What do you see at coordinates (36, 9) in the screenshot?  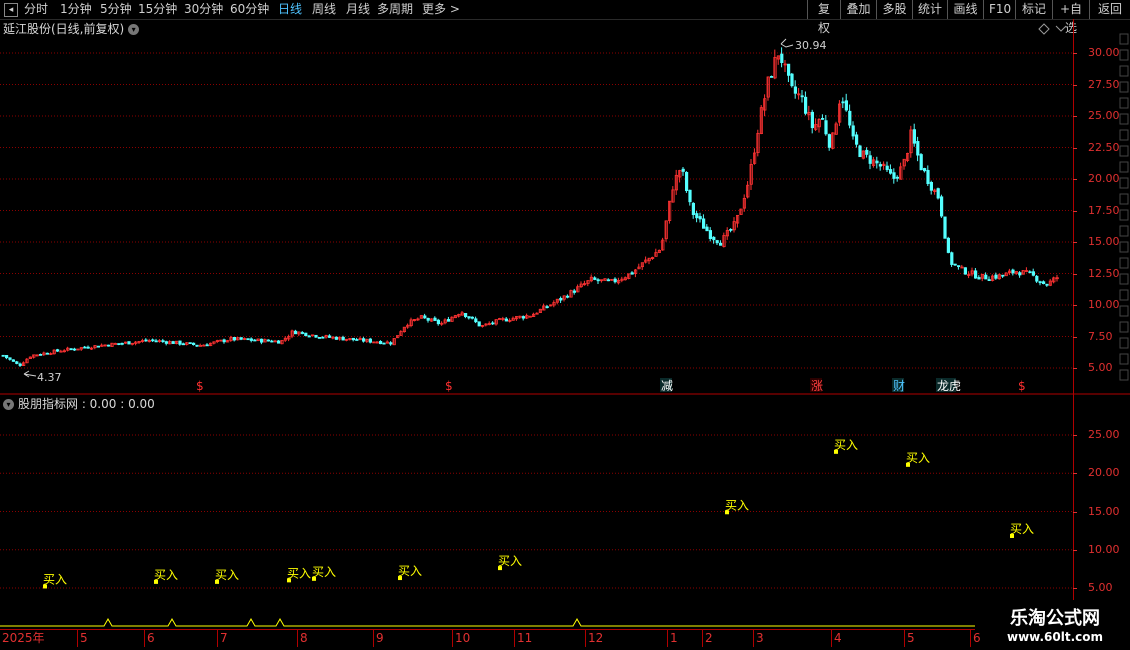 I see `period-tab-0: 分时` at bounding box center [36, 9].